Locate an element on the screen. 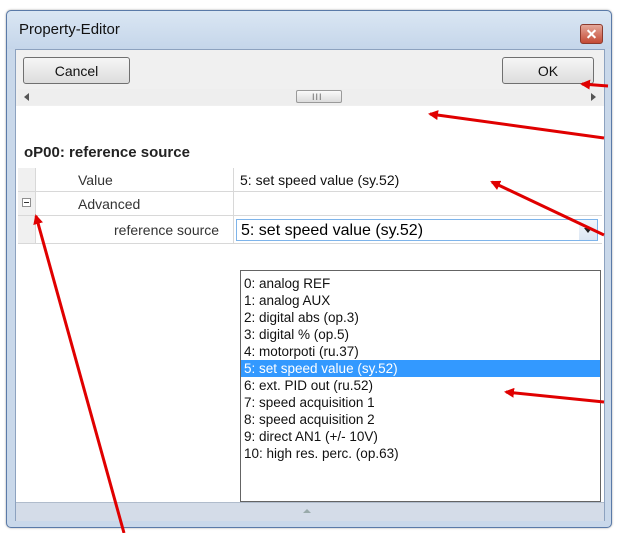 The image size is (620, 533). chevron-down-icon is located at coordinates (588, 230).